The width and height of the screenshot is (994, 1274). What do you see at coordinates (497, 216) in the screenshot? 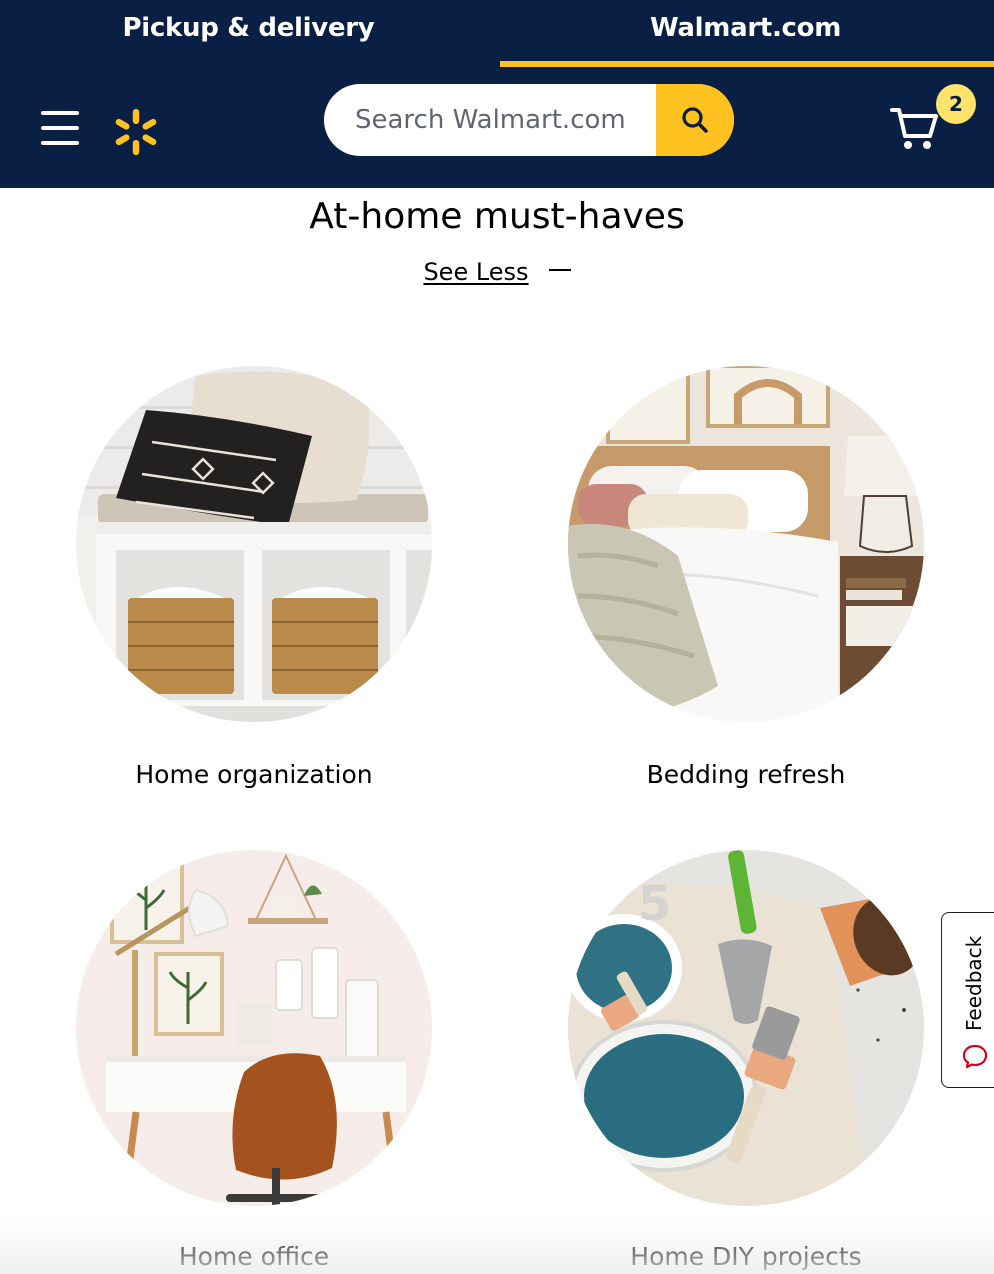
I see `section-title: At-home must-haves` at bounding box center [497, 216].